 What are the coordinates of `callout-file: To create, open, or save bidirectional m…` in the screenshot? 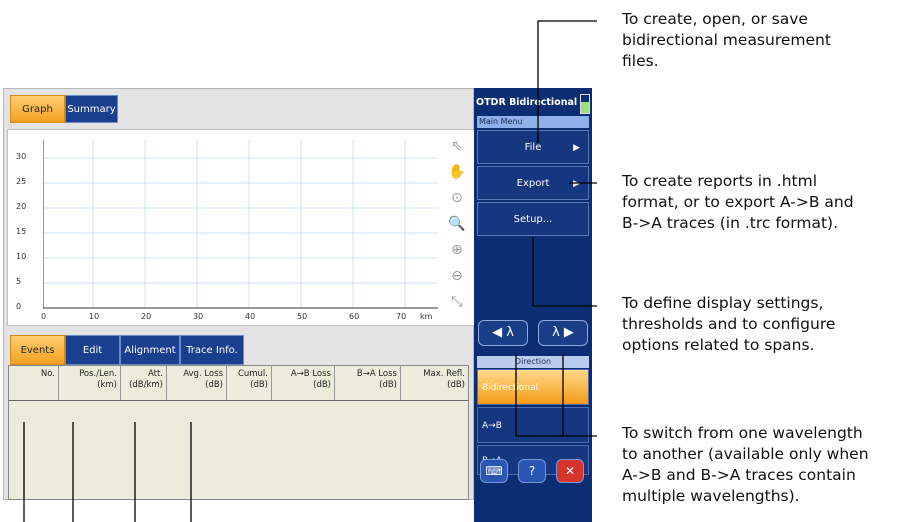 It's located at (726, 40).